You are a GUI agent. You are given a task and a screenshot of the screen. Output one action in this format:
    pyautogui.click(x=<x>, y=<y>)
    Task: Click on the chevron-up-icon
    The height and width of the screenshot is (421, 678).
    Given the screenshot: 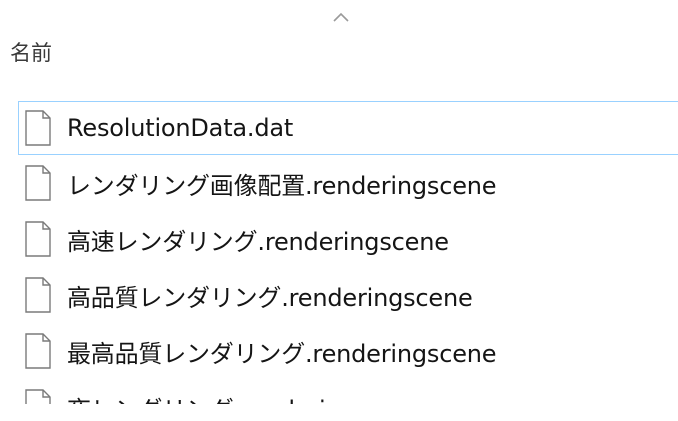 What is the action you would take?
    pyautogui.click(x=341, y=17)
    